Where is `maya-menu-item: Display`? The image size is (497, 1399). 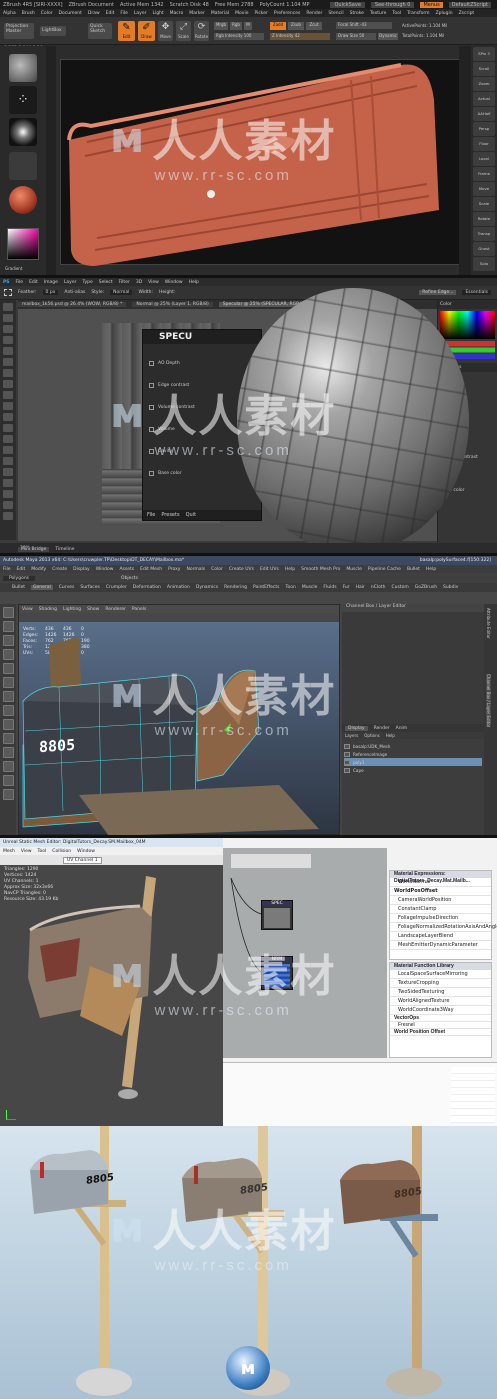 maya-menu-item: Display is located at coordinates (81, 569).